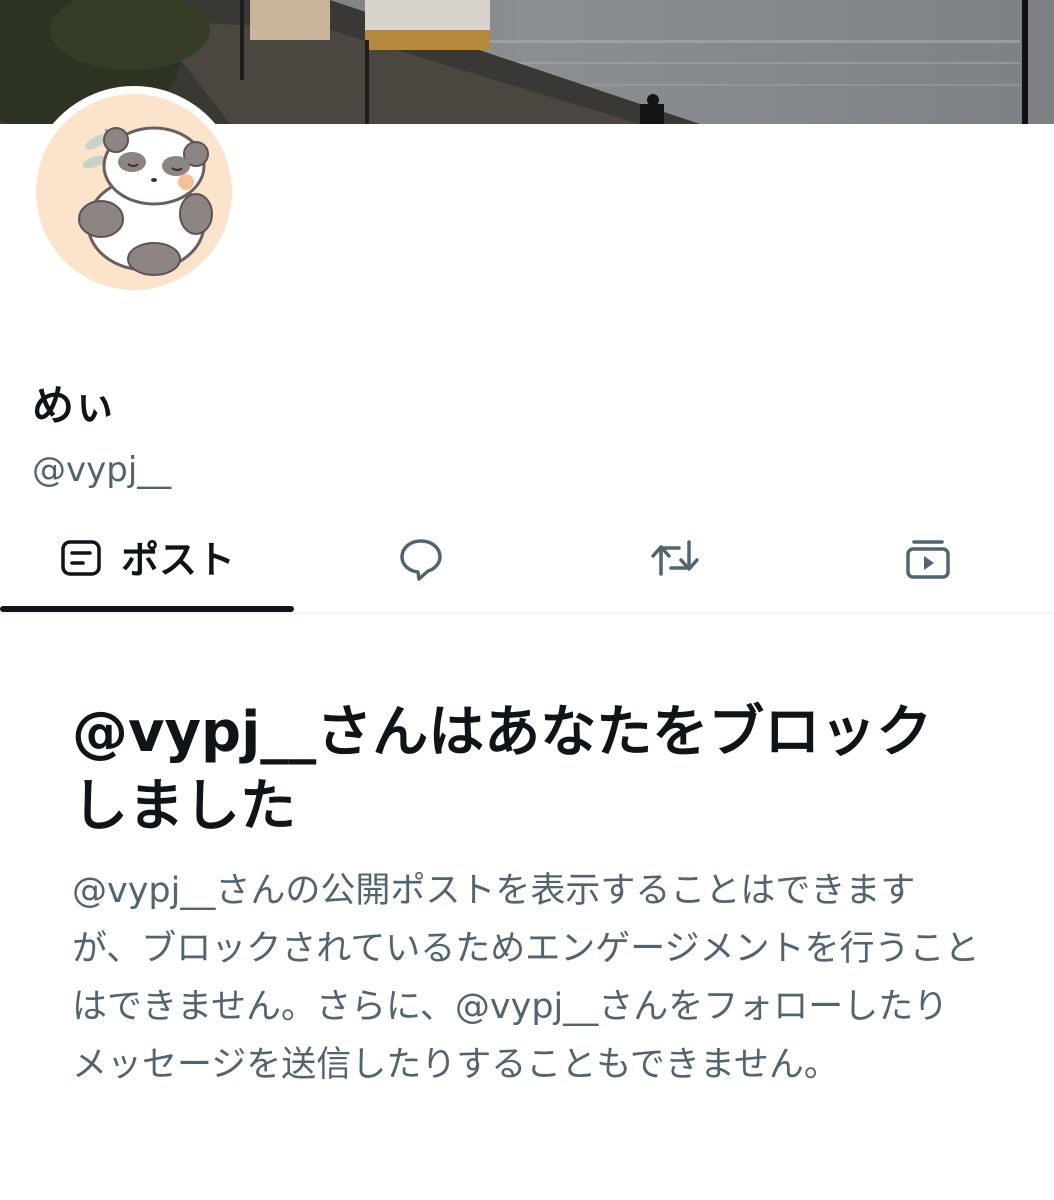 Image resolution: width=1054 pixels, height=1200 pixels. Describe the element at coordinates (502, 769) in the screenshot. I see `blocked-title: @vypj__さんはあなたをブロックしました` at that location.